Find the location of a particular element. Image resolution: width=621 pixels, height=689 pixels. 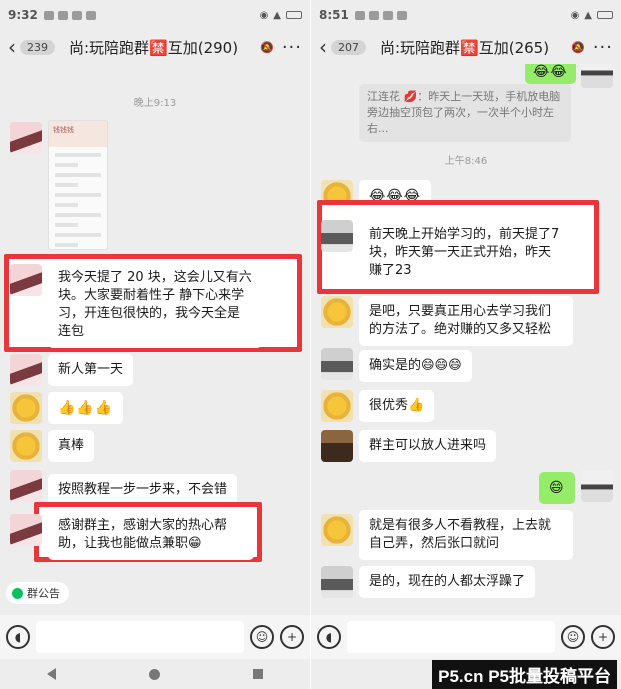

unread-count-badge: 239 is located at coordinates (37, 47).